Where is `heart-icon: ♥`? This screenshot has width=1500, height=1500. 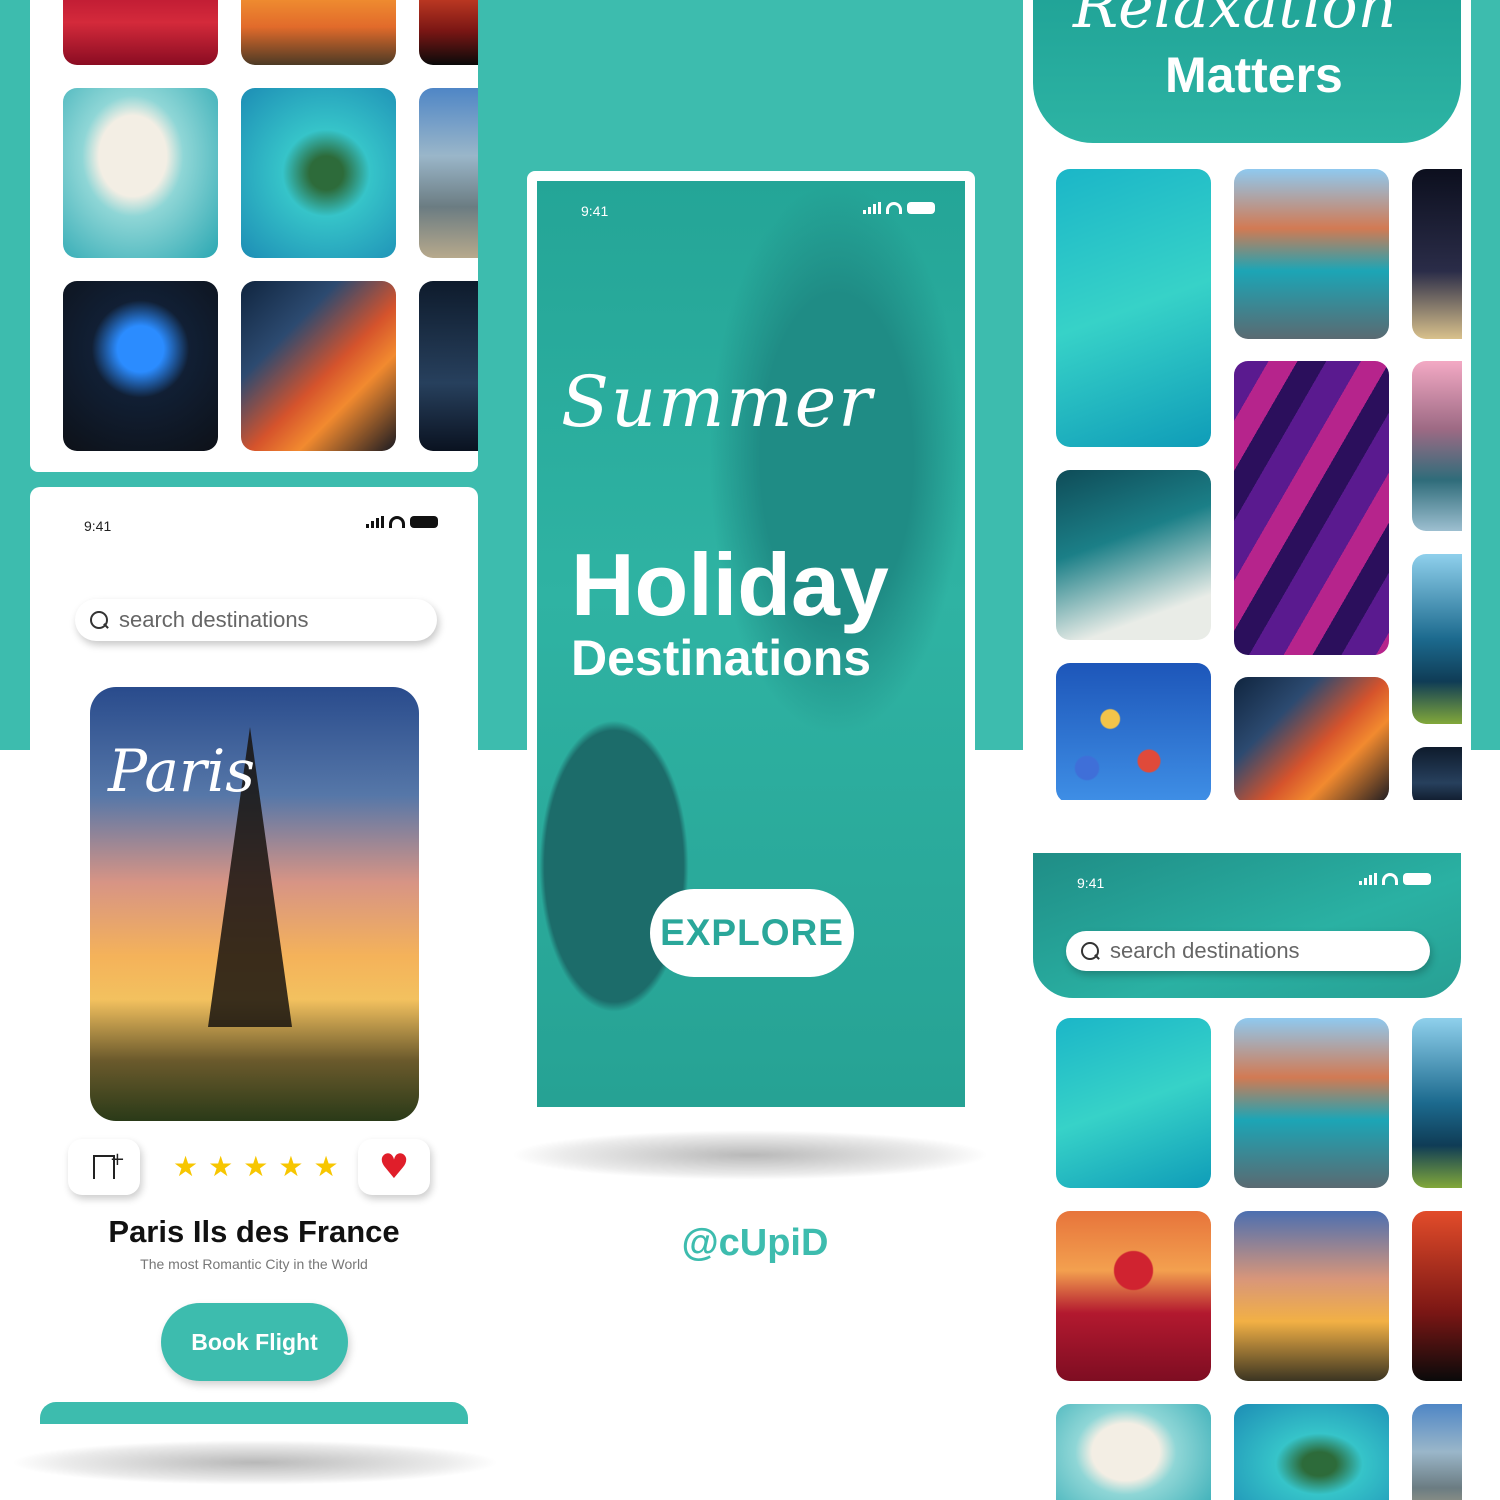
heart-icon: ♥ is located at coordinates (394, 1167).